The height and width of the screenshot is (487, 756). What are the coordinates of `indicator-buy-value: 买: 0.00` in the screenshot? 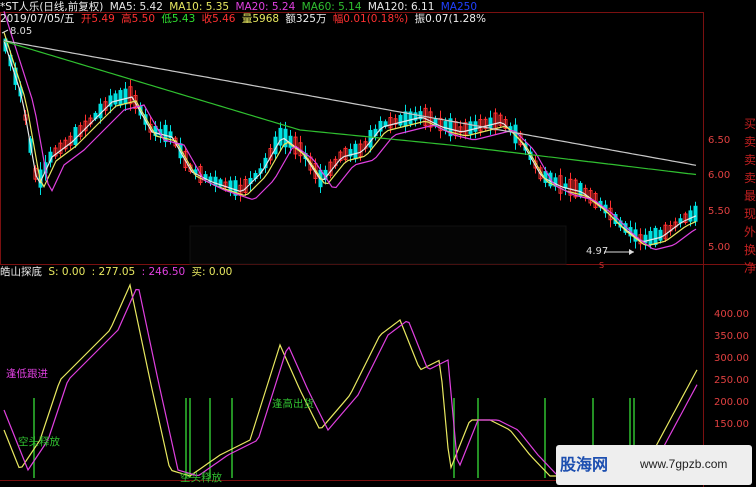 It's located at (212, 272).